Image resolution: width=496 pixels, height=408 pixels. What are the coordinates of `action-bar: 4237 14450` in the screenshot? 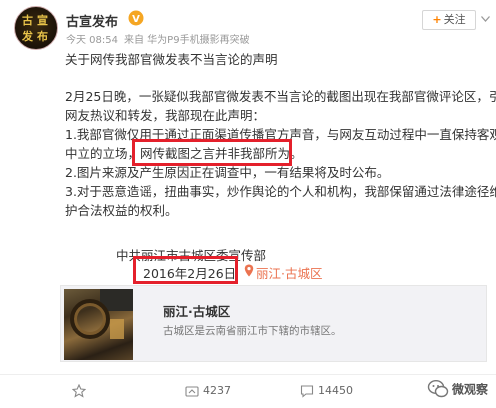 It's located at (248, 391).